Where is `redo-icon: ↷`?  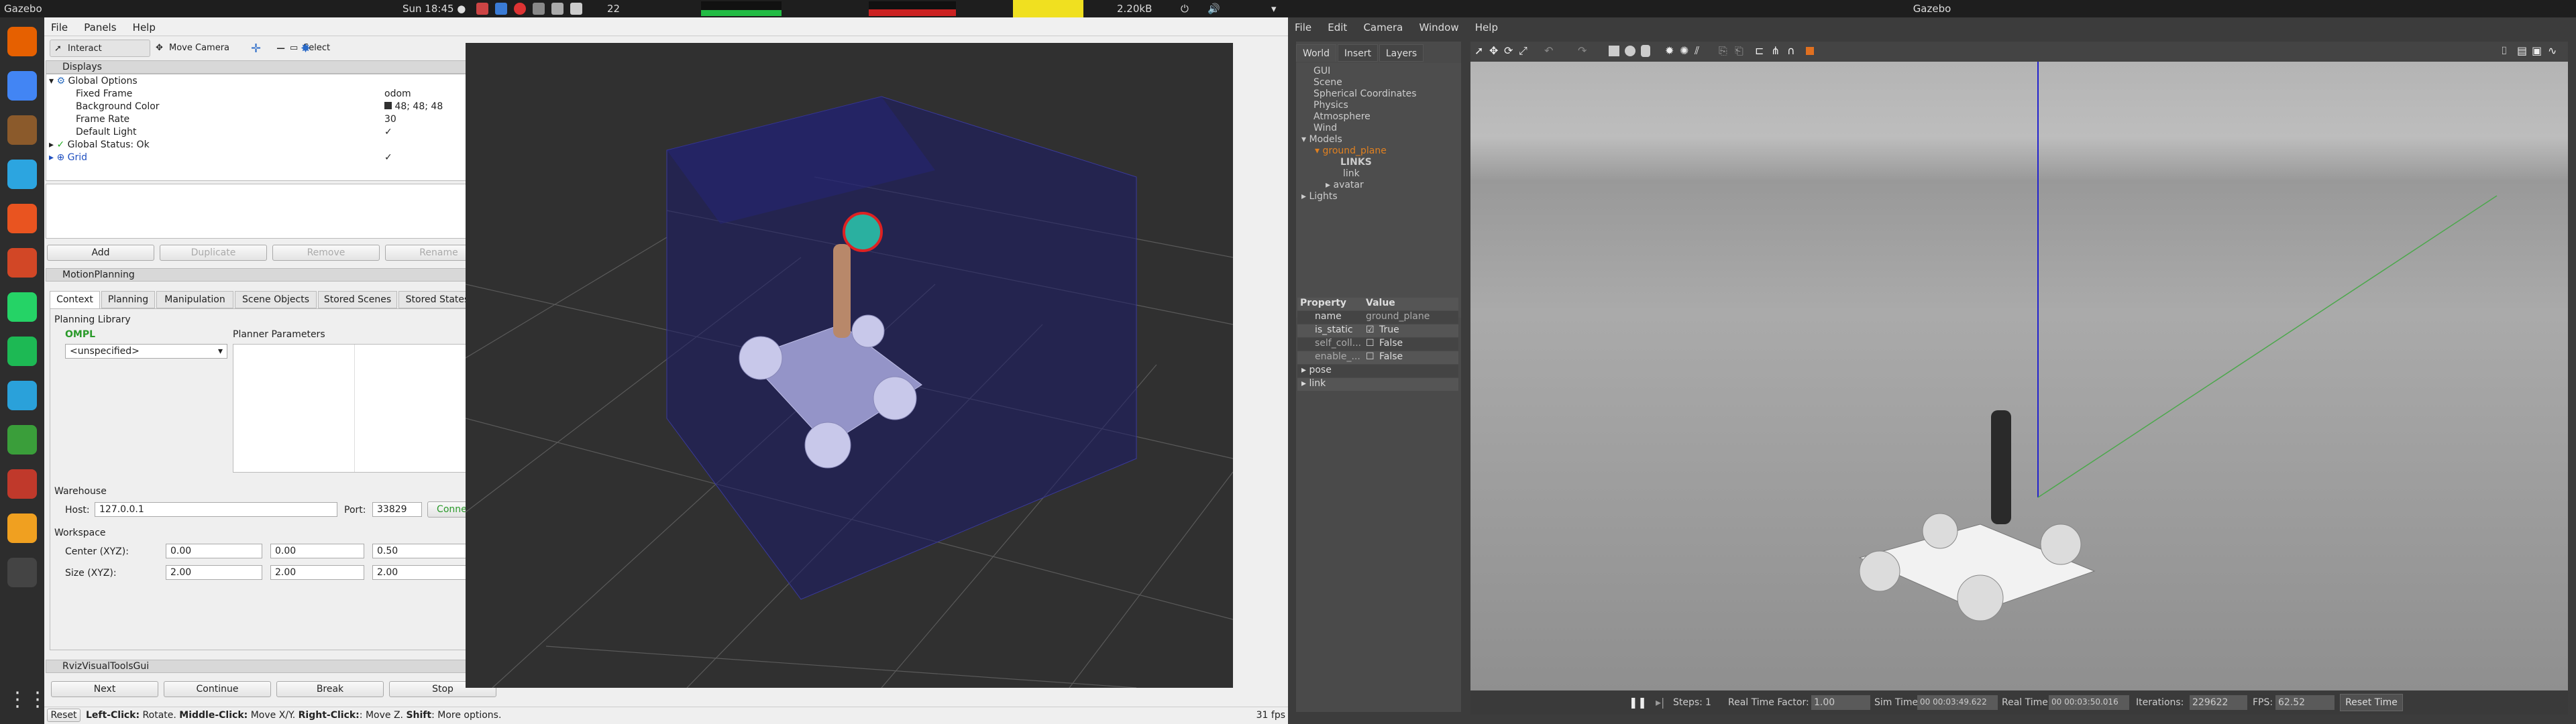
redo-icon: ↷ is located at coordinates (1582, 50).